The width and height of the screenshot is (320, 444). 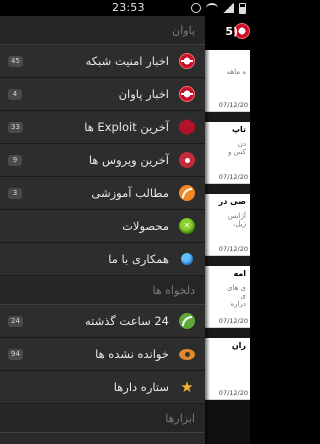 I want to click on count-badge: 3, so click(x=15, y=193).